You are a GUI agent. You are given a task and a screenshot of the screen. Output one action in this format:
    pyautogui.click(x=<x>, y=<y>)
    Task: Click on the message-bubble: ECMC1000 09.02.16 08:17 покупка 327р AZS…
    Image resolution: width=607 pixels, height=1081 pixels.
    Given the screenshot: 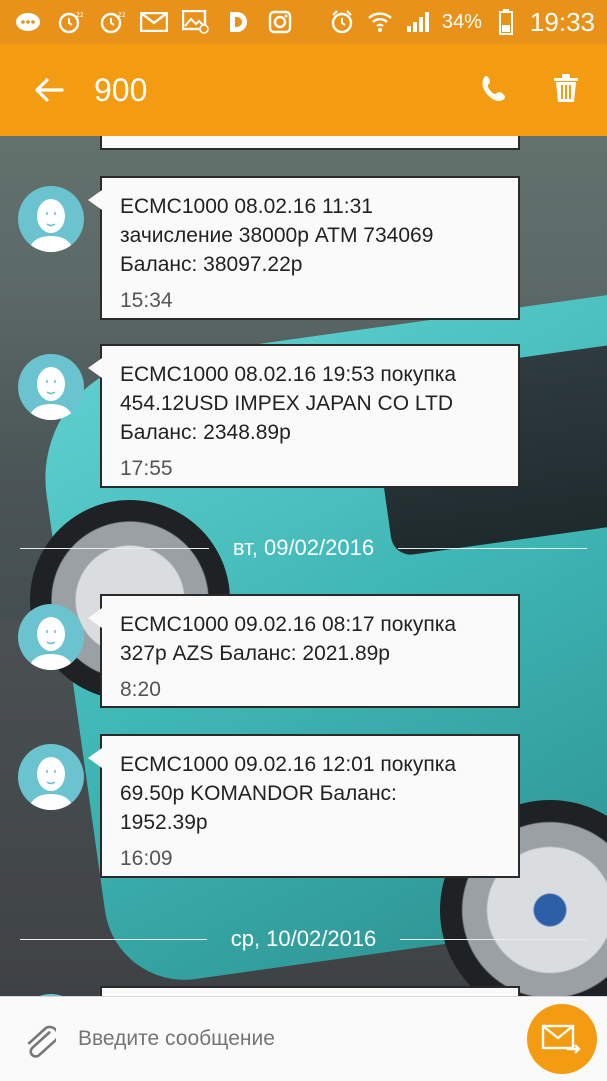 What is the action you would take?
    pyautogui.click(x=304, y=651)
    